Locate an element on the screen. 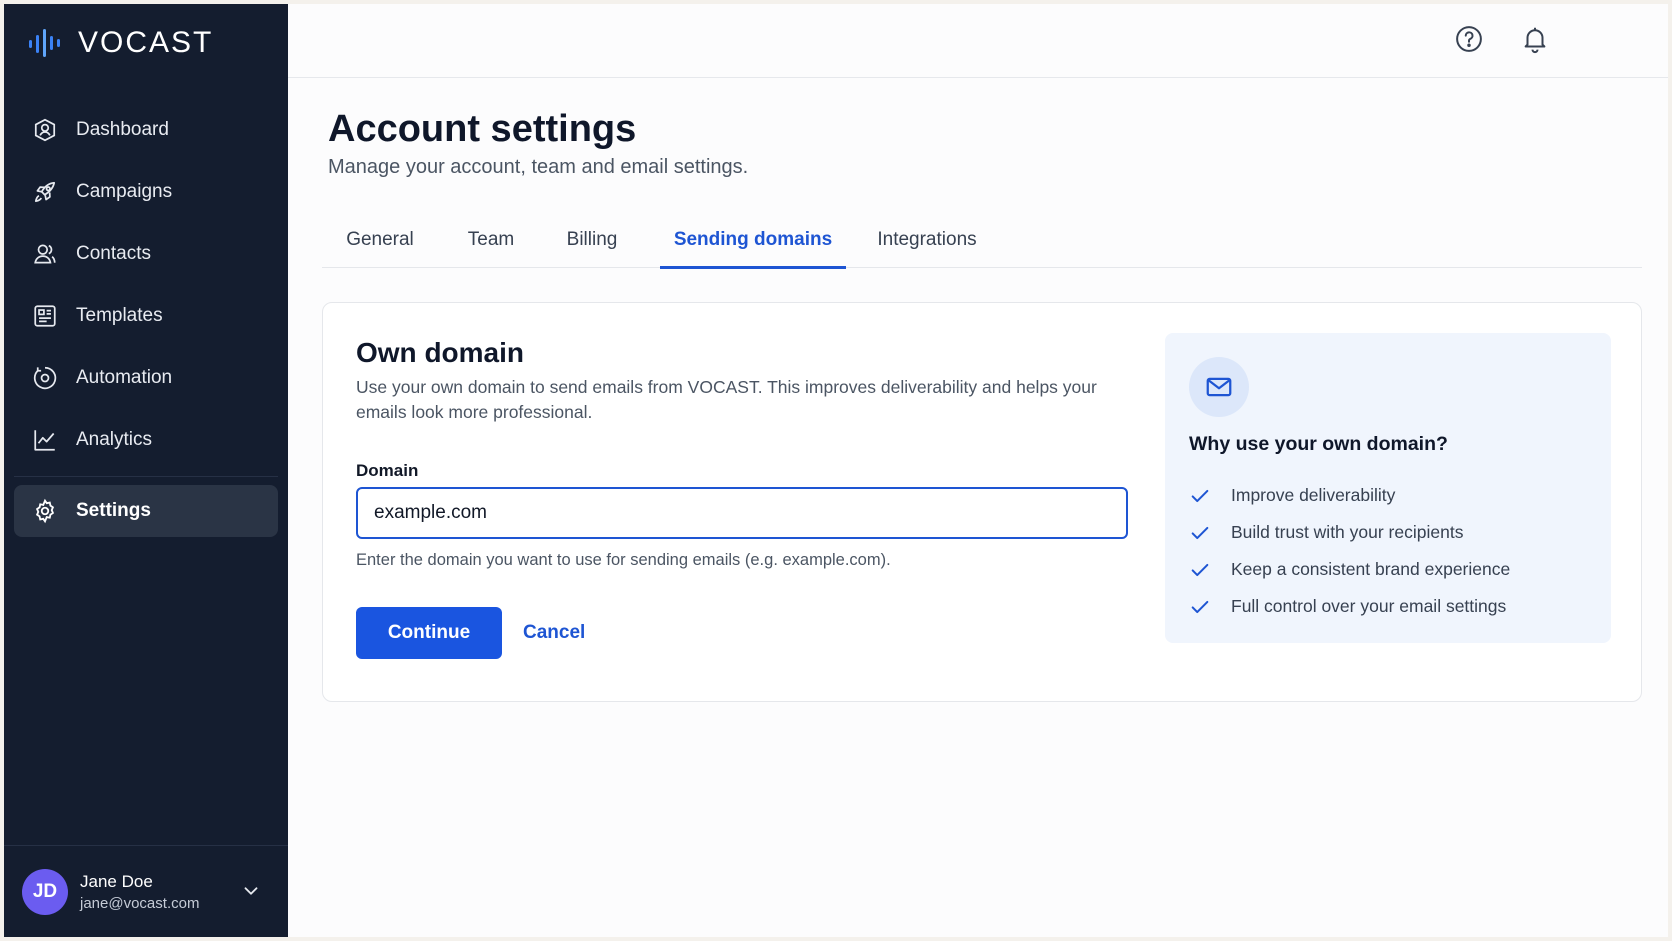  tab-sending-domains: Sending domains is located at coordinates (753, 240).